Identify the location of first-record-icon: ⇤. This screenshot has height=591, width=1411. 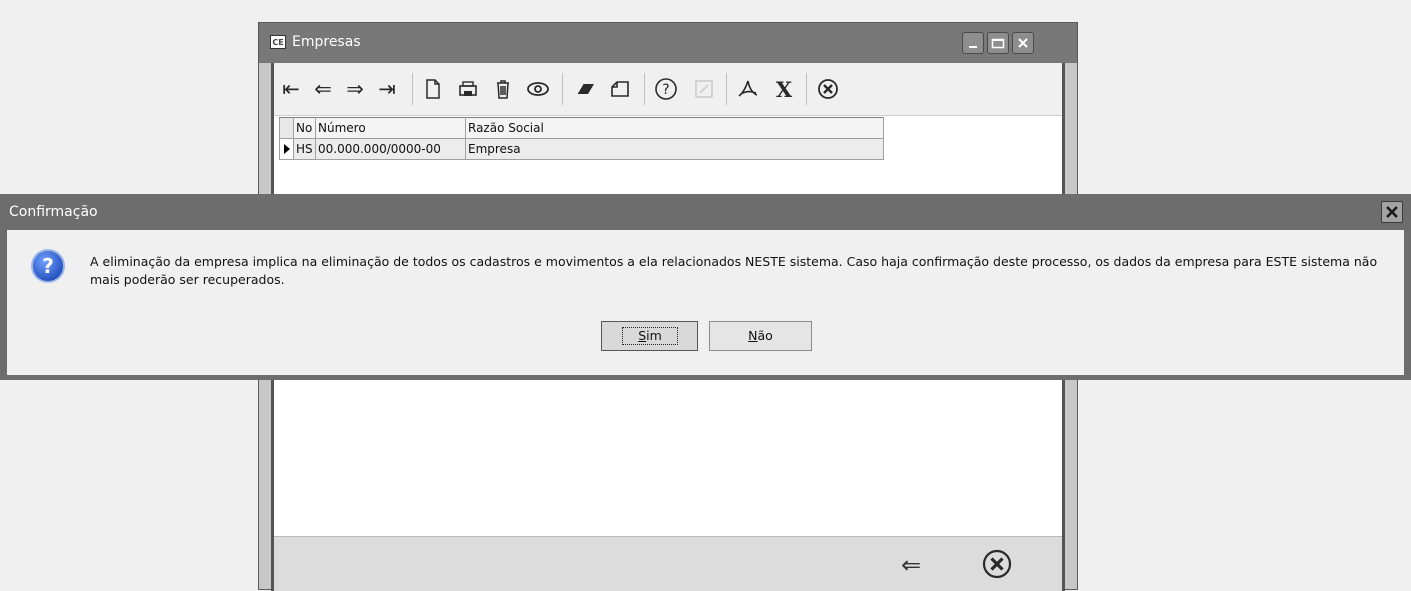
(291, 88).